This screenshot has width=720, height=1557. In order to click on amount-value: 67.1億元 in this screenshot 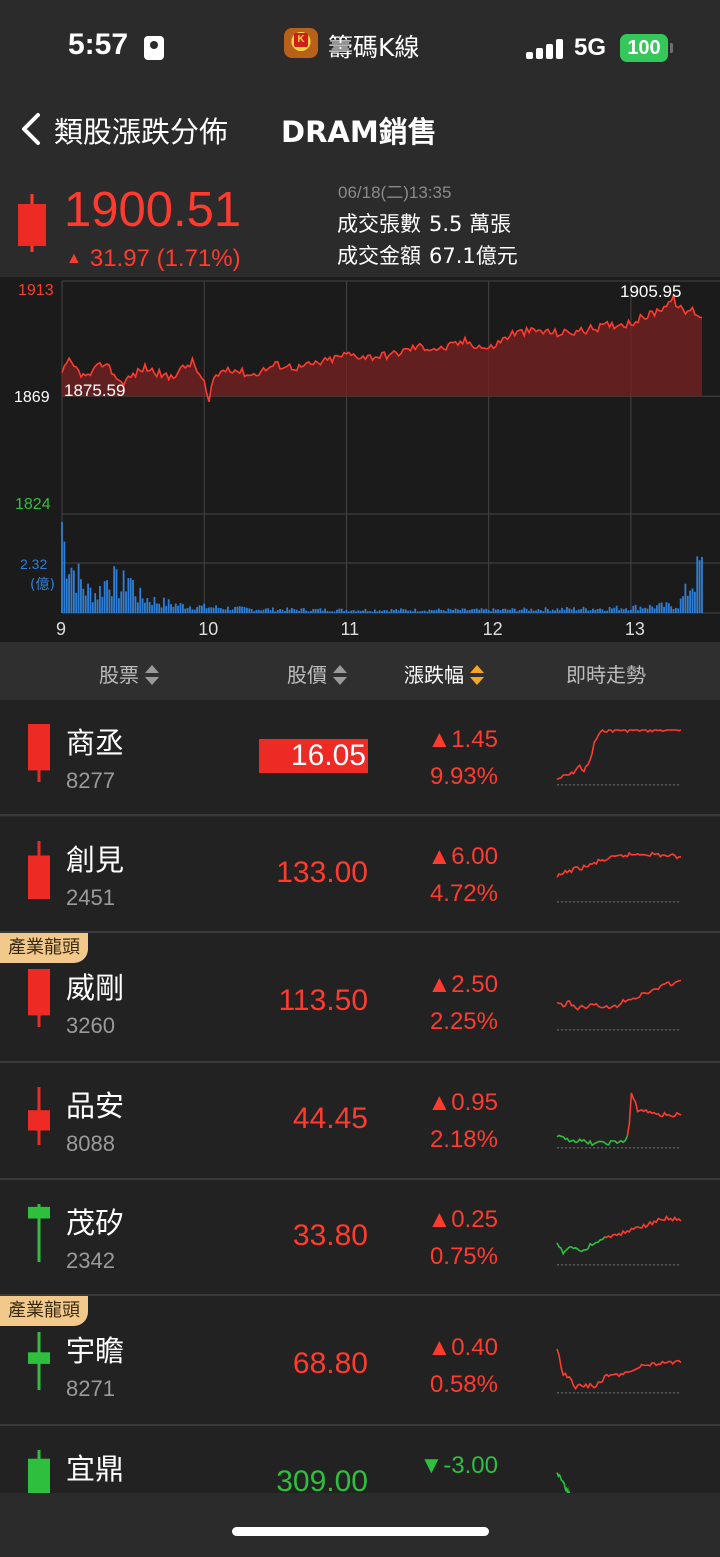, I will do `click(473, 256)`.